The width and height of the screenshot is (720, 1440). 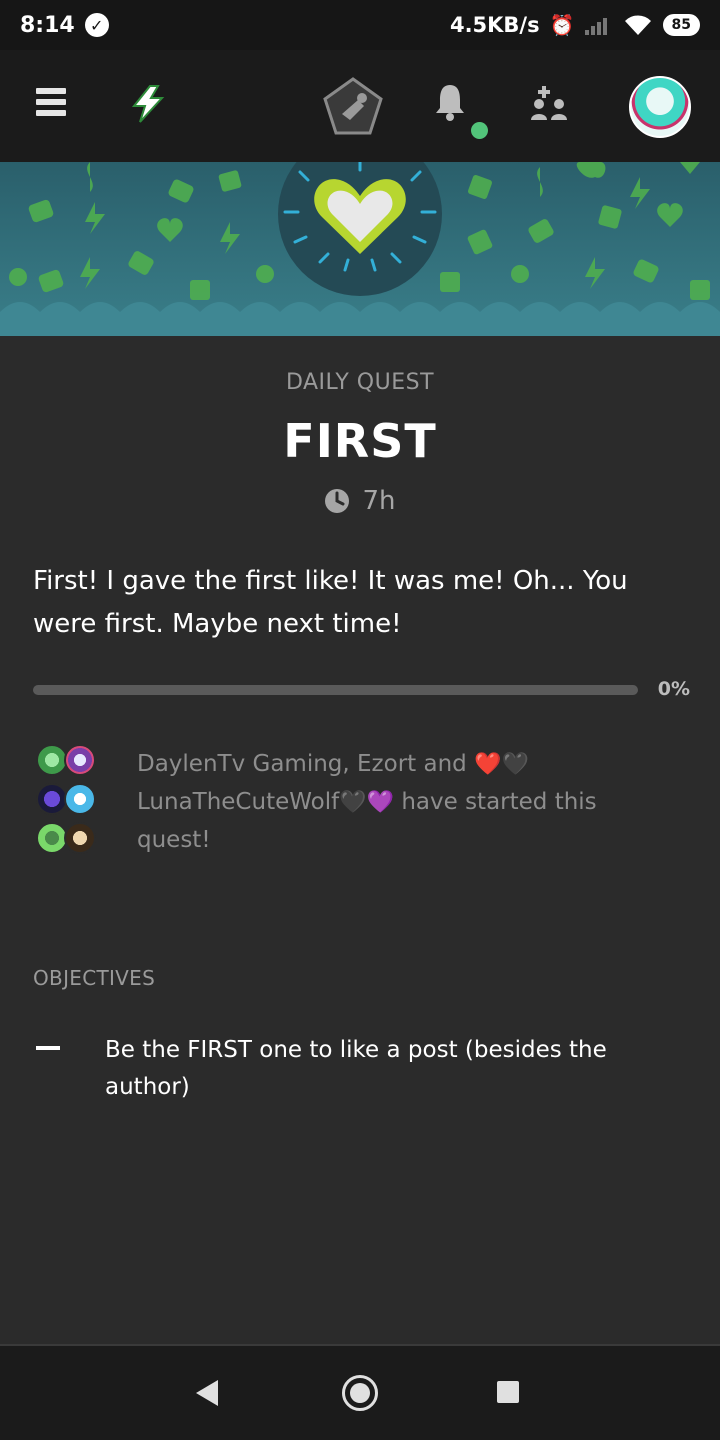 What do you see at coordinates (562, 25) in the screenshot?
I see `alarm-icon: ⏰` at bounding box center [562, 25].